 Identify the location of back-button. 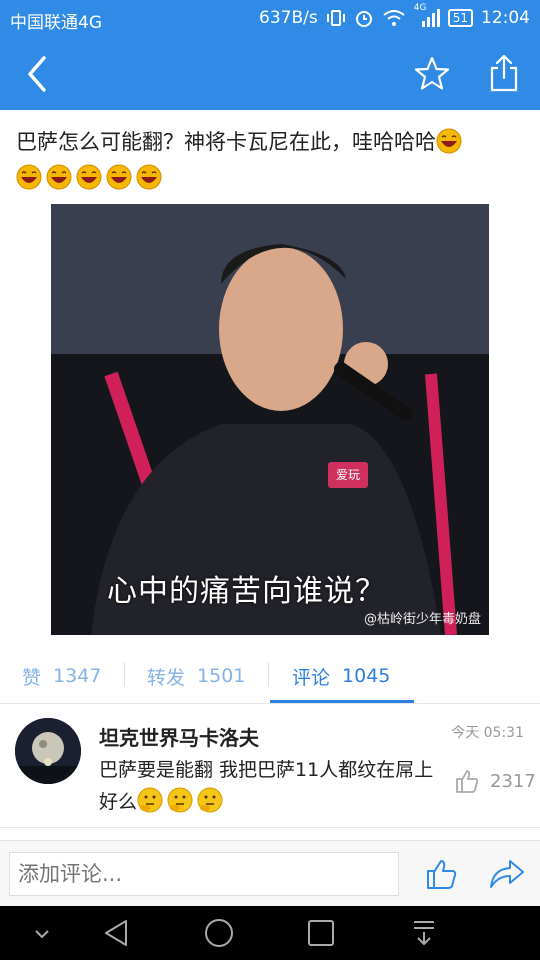
(38, 74).